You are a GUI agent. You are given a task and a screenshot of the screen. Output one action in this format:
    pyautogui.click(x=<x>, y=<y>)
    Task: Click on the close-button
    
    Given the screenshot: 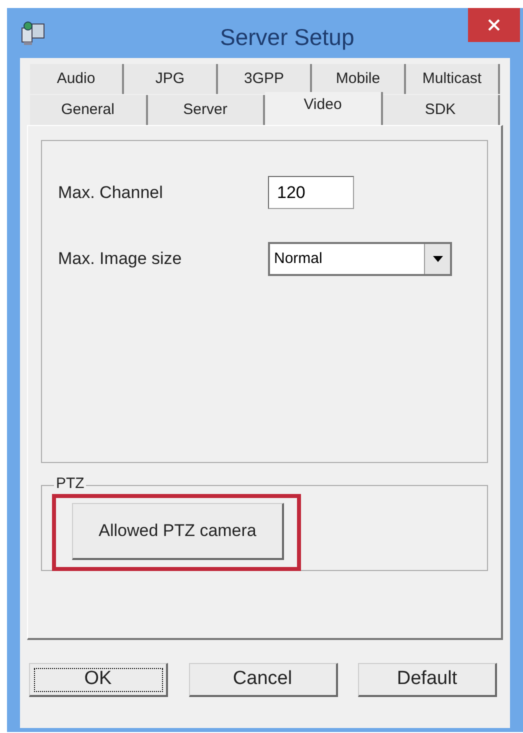 What is the action you would take?
    pyautogui.click(x=494, y=25)
    